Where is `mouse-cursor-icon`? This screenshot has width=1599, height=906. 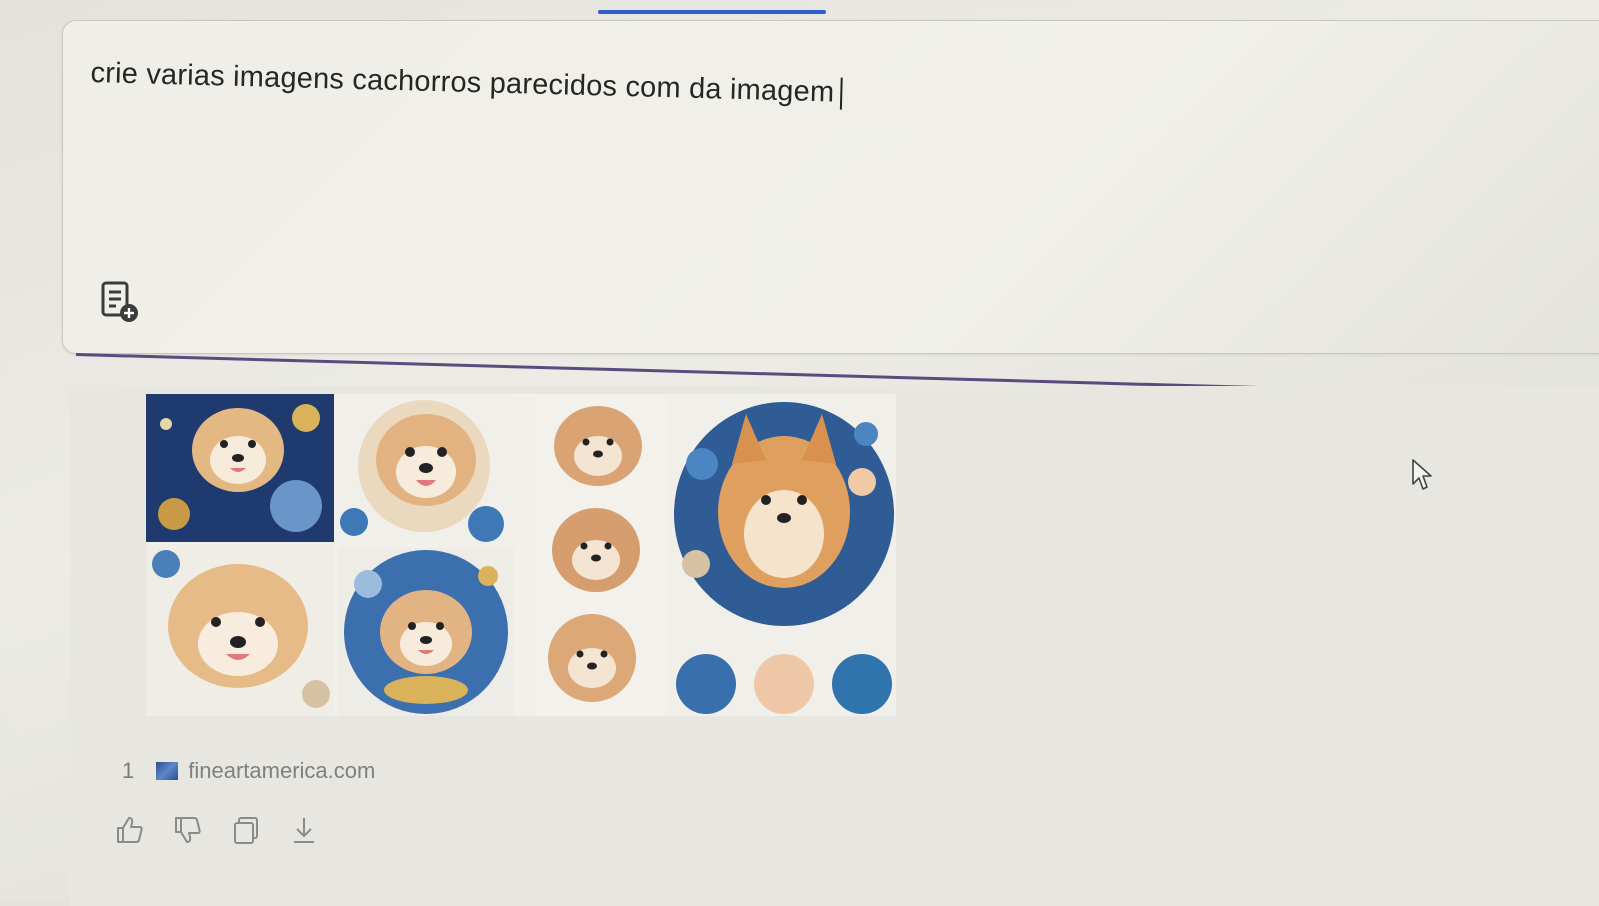
mouse-cursor-icon is located at coordinates (1423, 475).